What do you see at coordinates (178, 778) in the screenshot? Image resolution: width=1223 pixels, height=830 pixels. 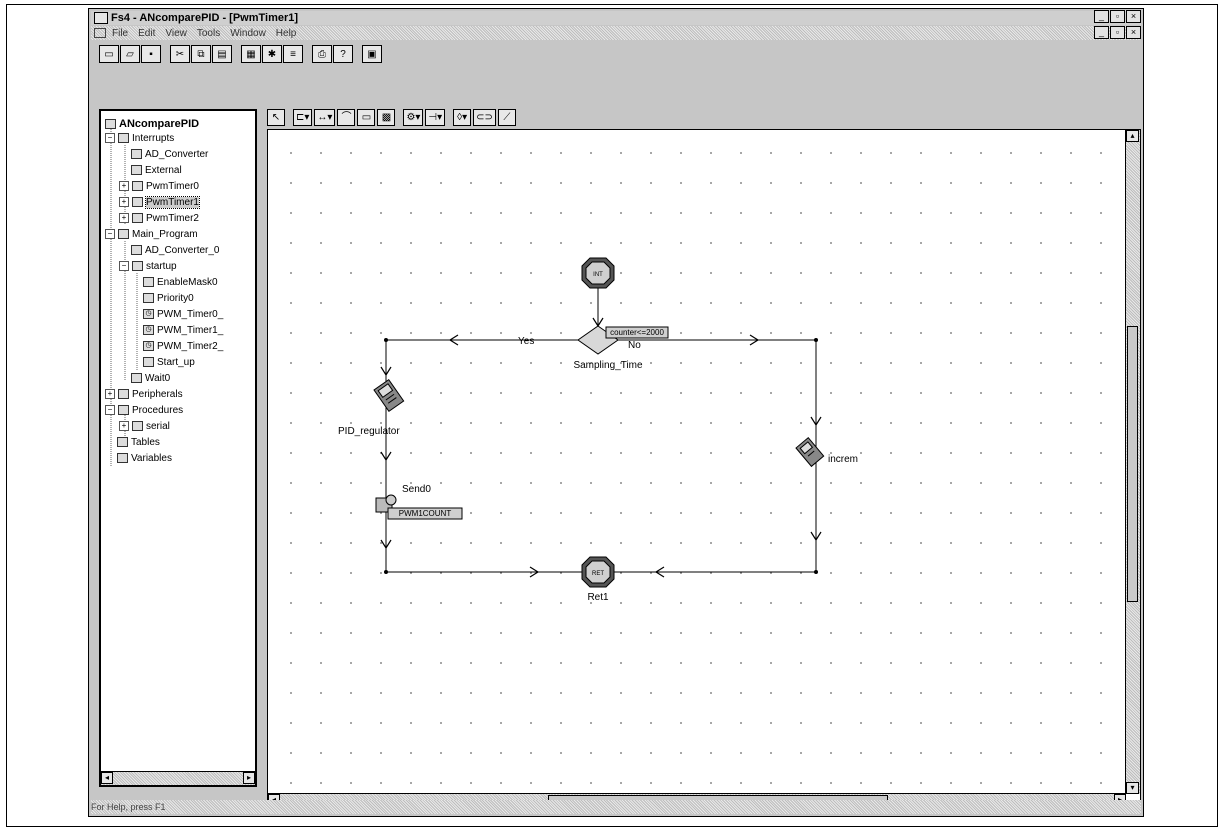 I see `tree-horizontal-scrollbar: ◂ ▸` at bounding box center [178, 778].